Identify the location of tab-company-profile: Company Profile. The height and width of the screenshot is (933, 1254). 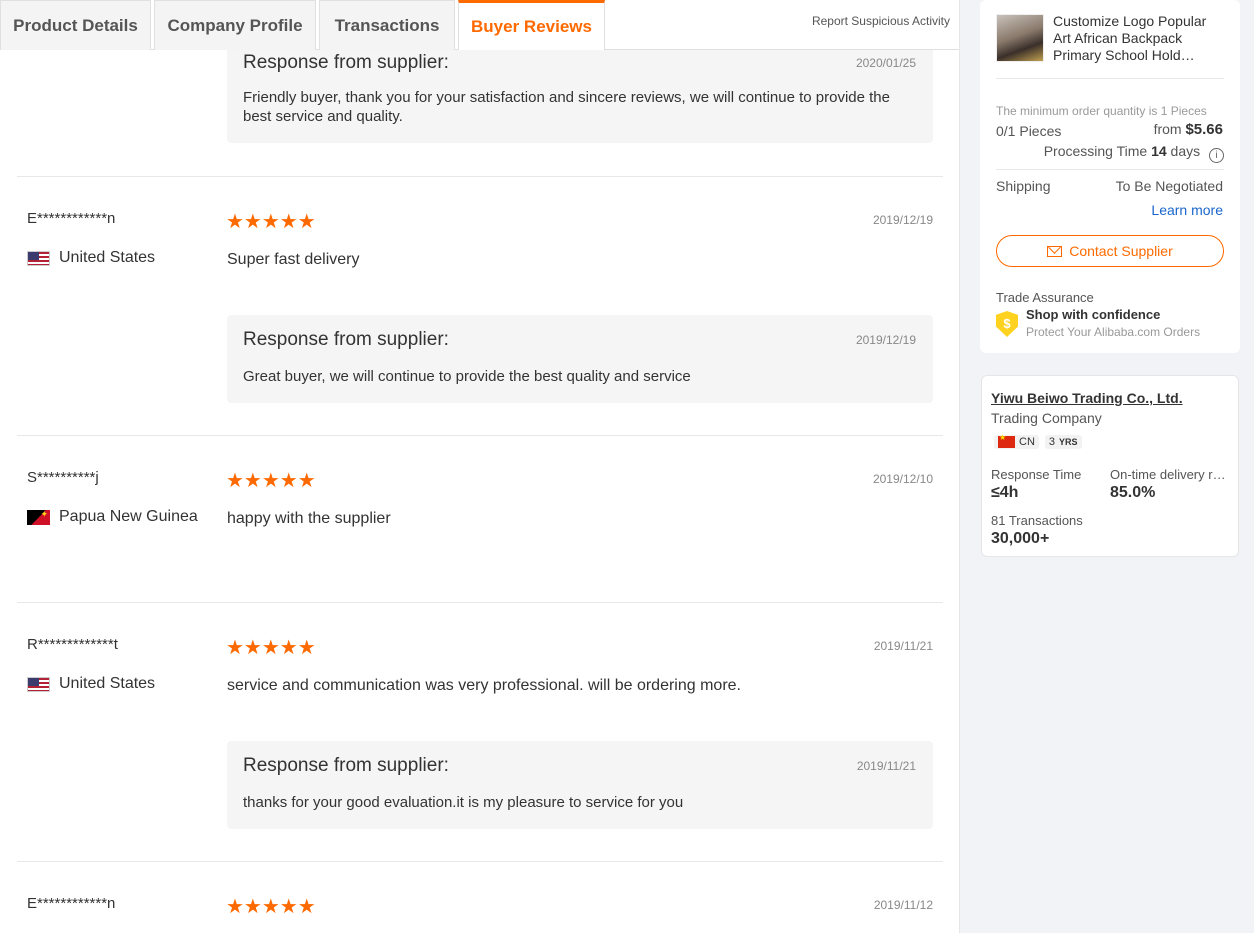
(235, 25).